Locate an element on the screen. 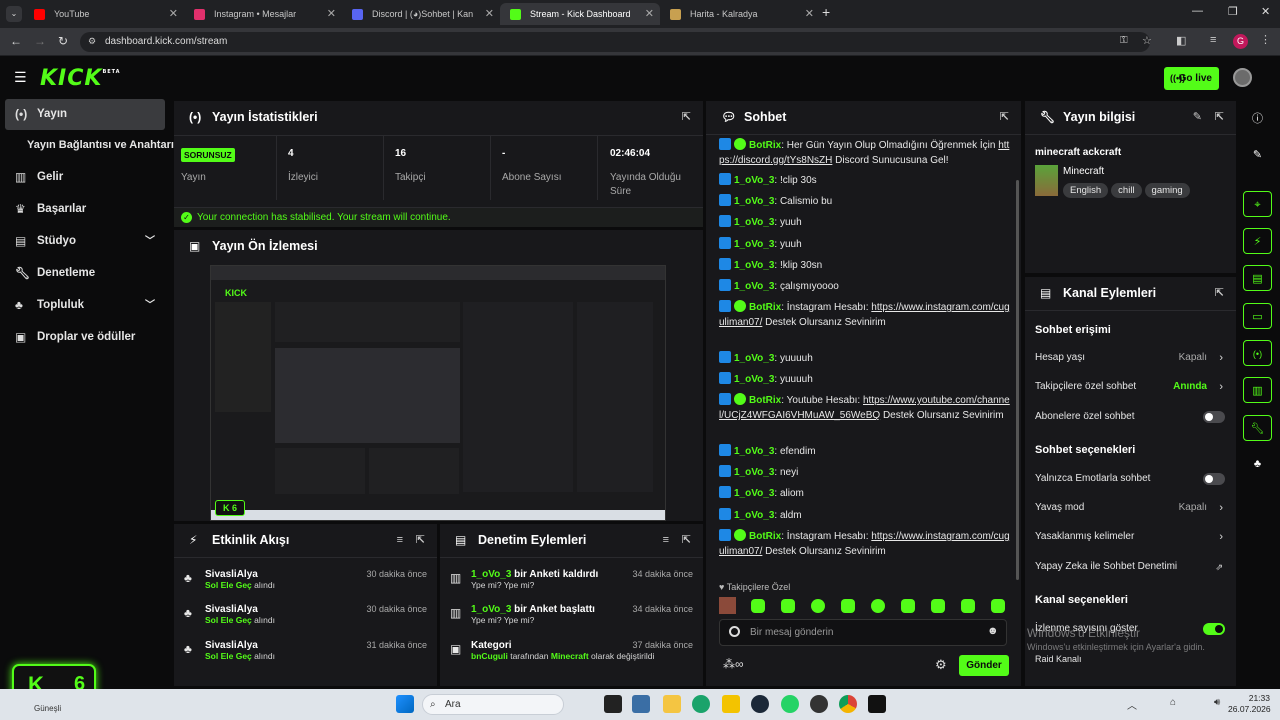 This screenshot has width=1280, height=720. chat-tools-icon: ⁂∞ is located at coordinates (733, 664).